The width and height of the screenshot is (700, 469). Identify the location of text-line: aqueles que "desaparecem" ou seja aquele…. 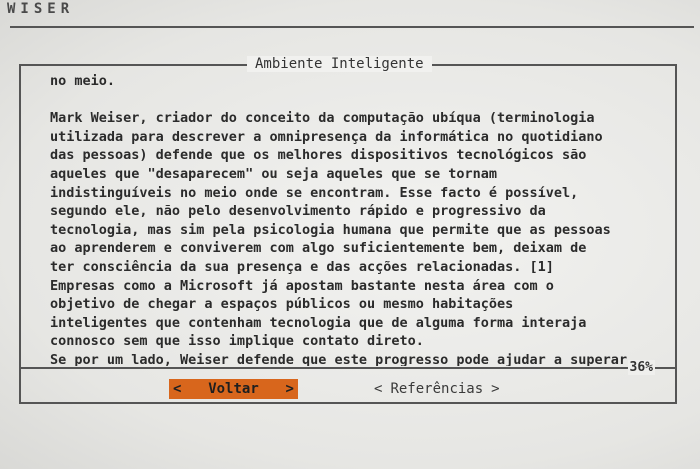
(274, 173).